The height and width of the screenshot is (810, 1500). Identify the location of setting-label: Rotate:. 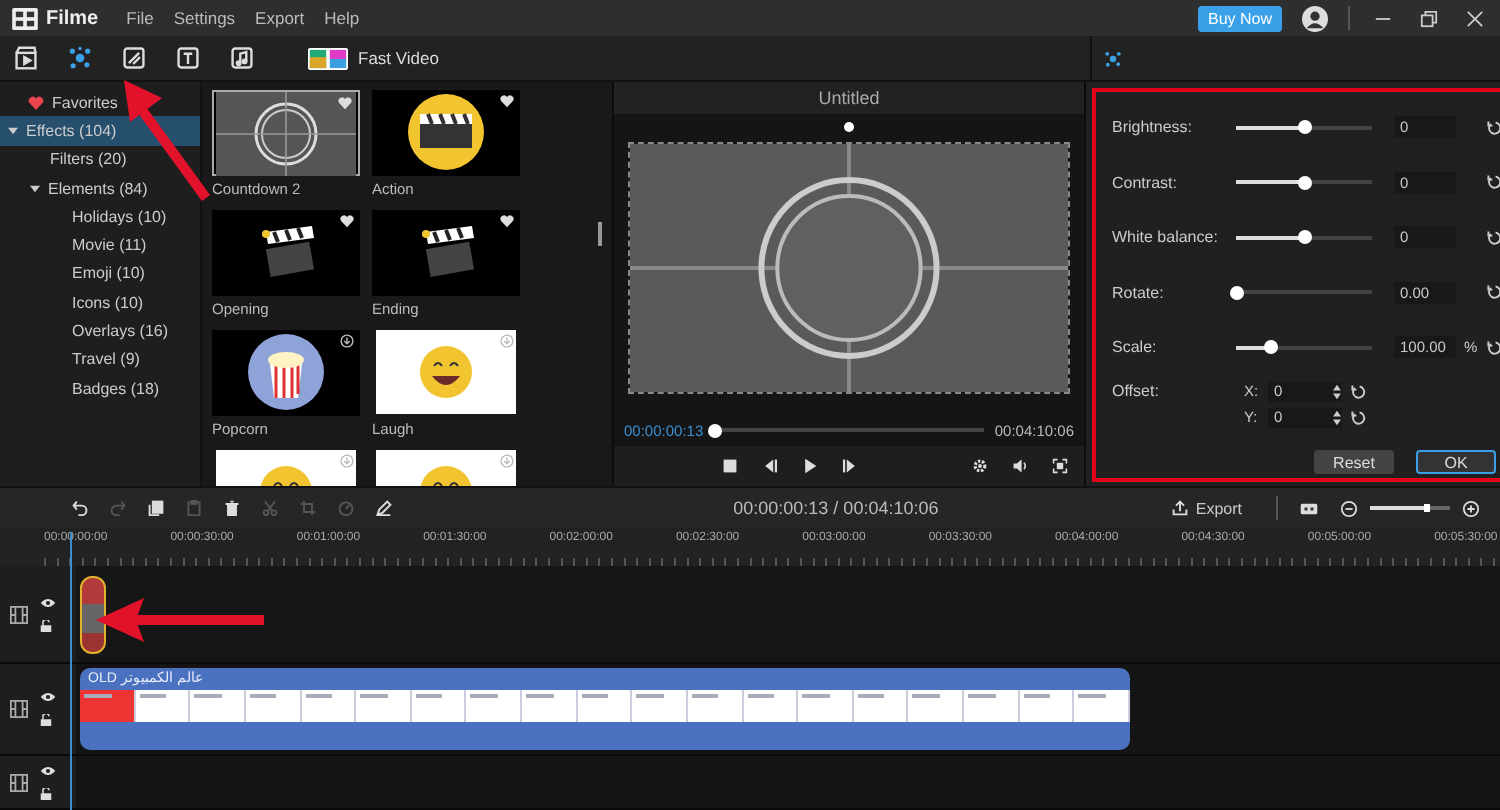
(1139, 292).